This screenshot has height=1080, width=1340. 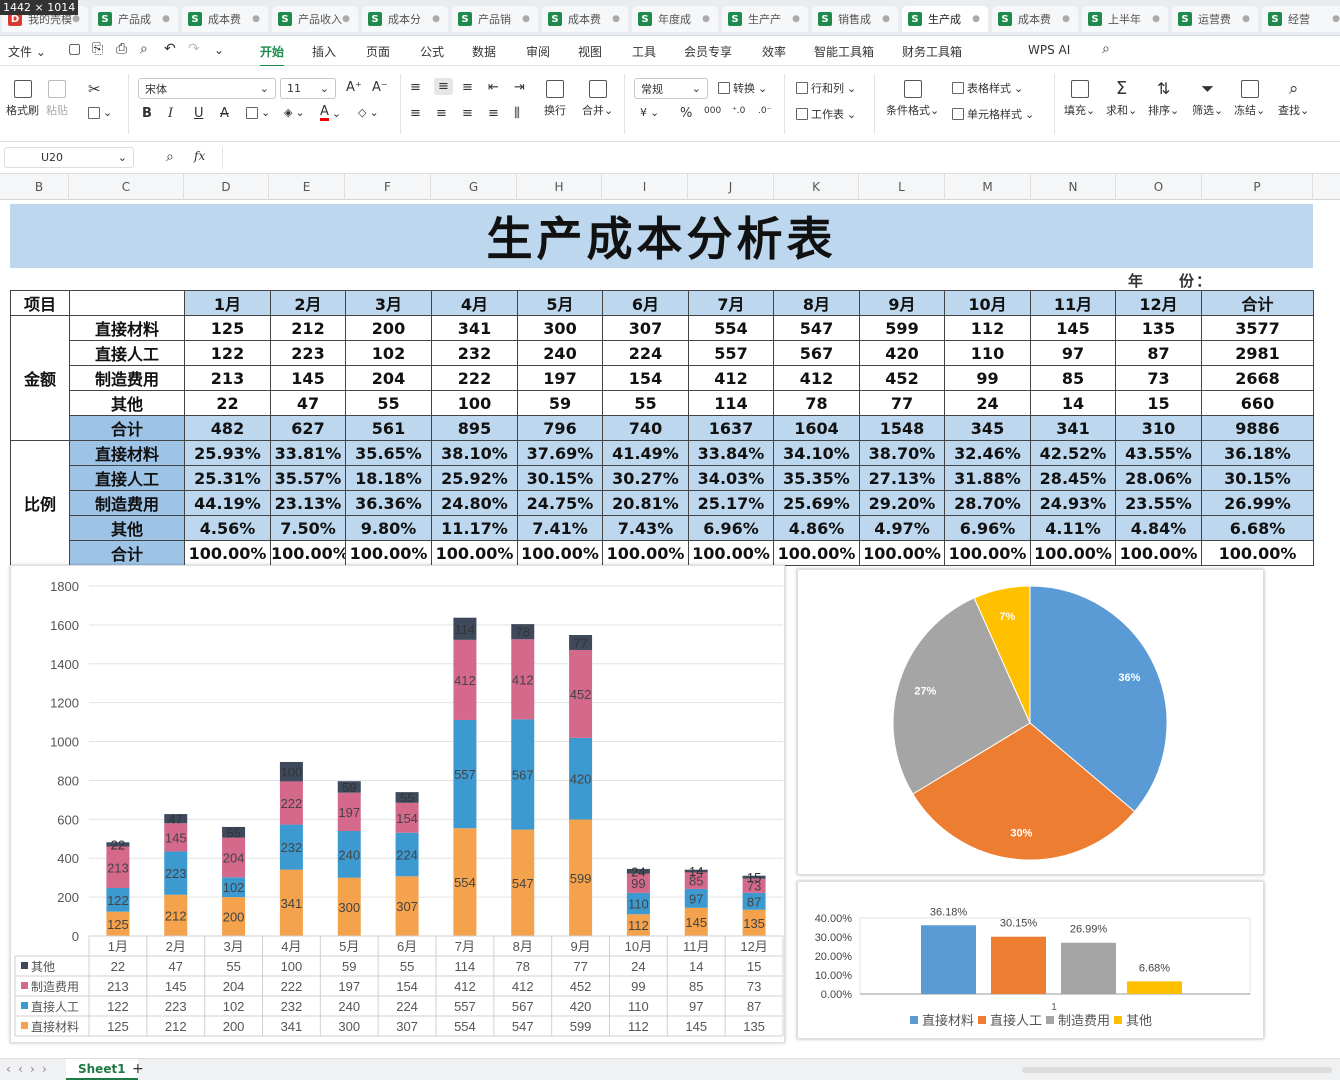 I want to click on table-cell: 22, so click(x=227, y=403).